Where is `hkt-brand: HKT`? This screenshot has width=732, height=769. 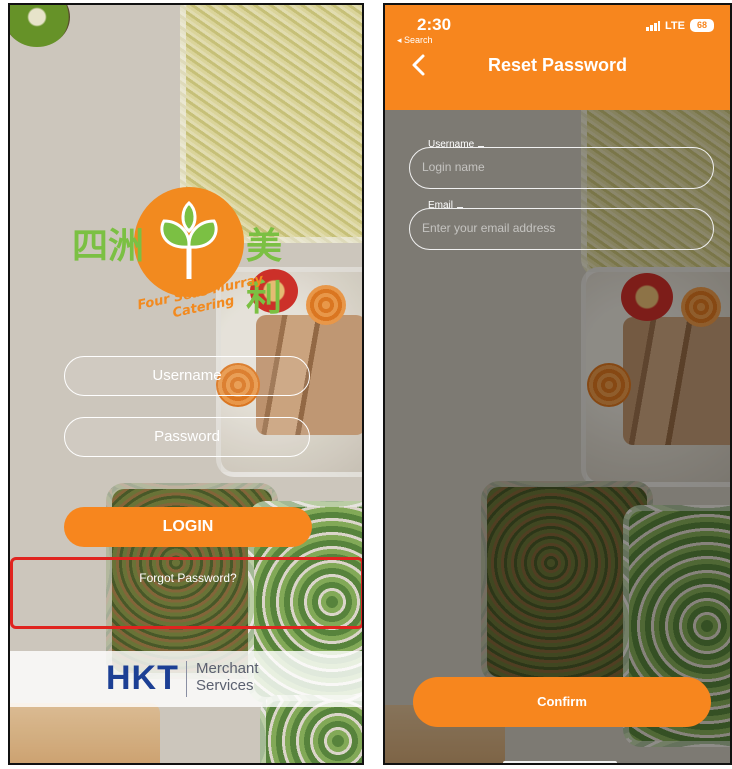
hkt-brand: HKT is located at coordinates (142, 678).